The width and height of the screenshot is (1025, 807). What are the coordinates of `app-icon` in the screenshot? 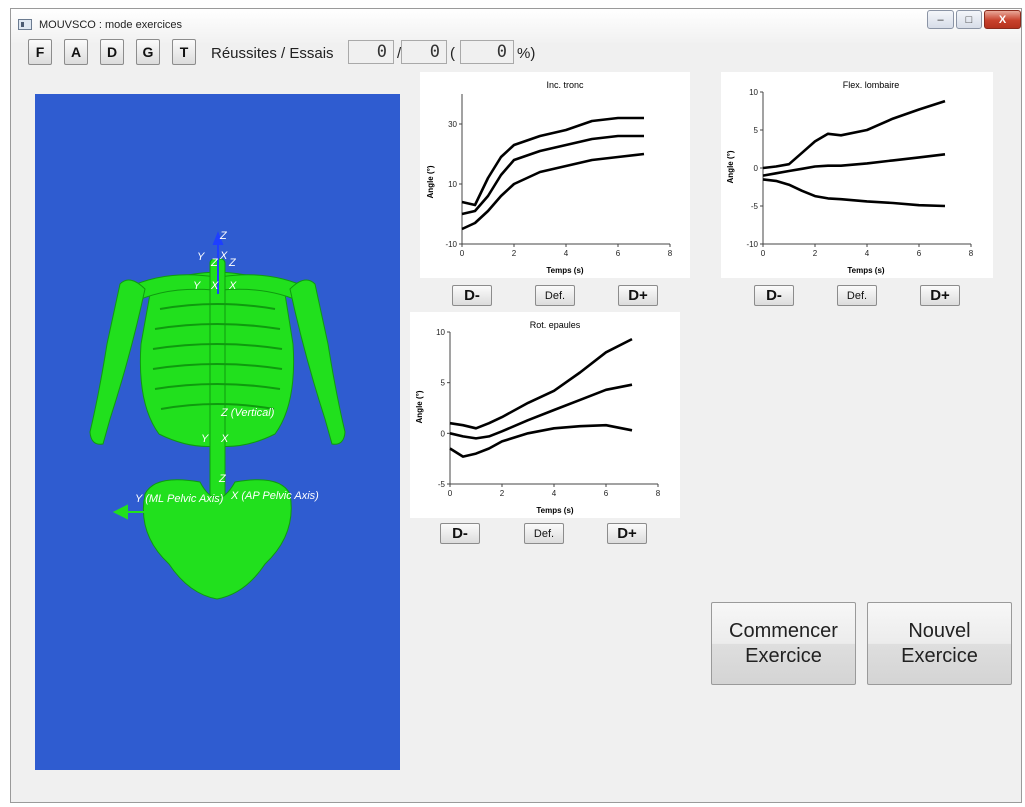 It's located at (25, 24).